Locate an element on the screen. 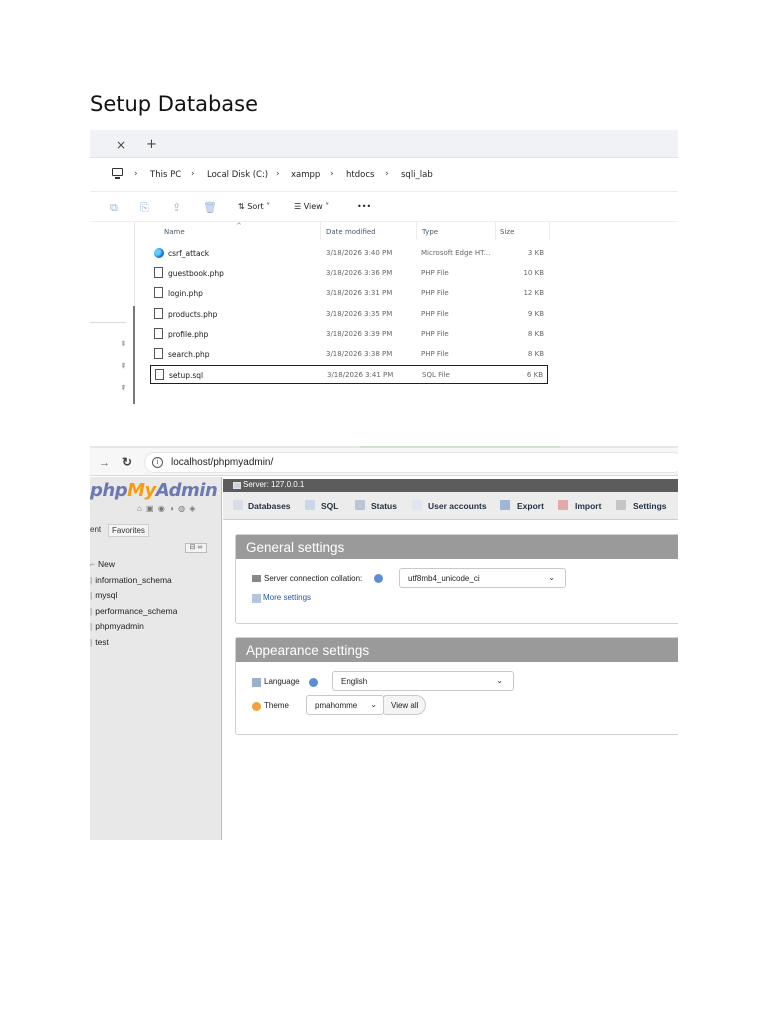 The image size is (768, 1024). sort-ascending-icon: ^ is located at coordinates (239, 226).